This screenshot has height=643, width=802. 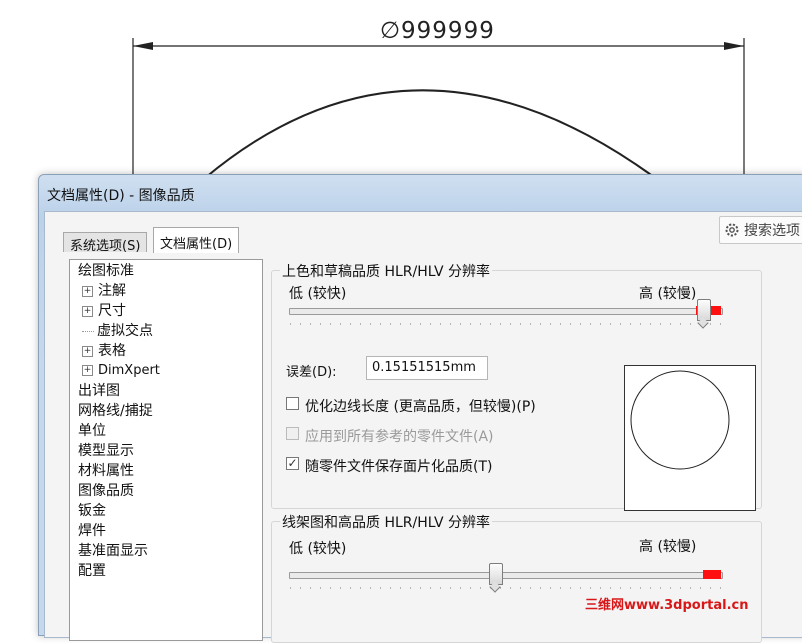 I want to click on tree-item-plane-display: 基准面显示, so click(x=113, y=551).